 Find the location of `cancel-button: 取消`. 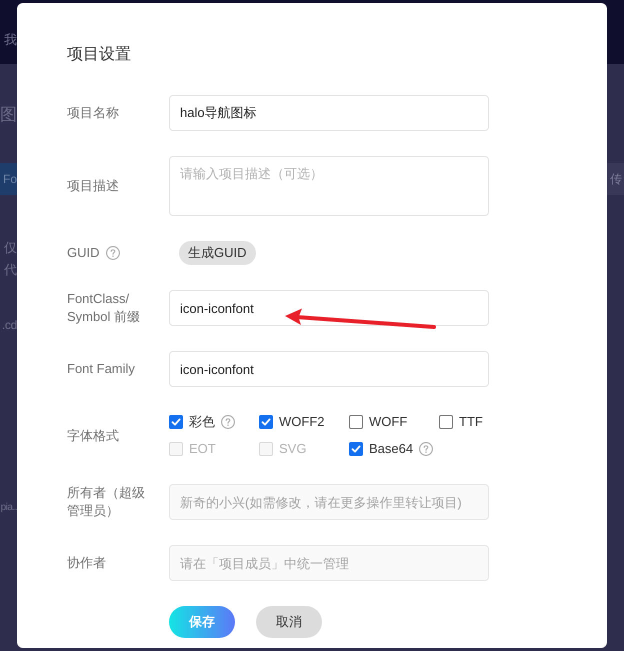

cancel-button: 取消 is located at coordinates (289, 622).